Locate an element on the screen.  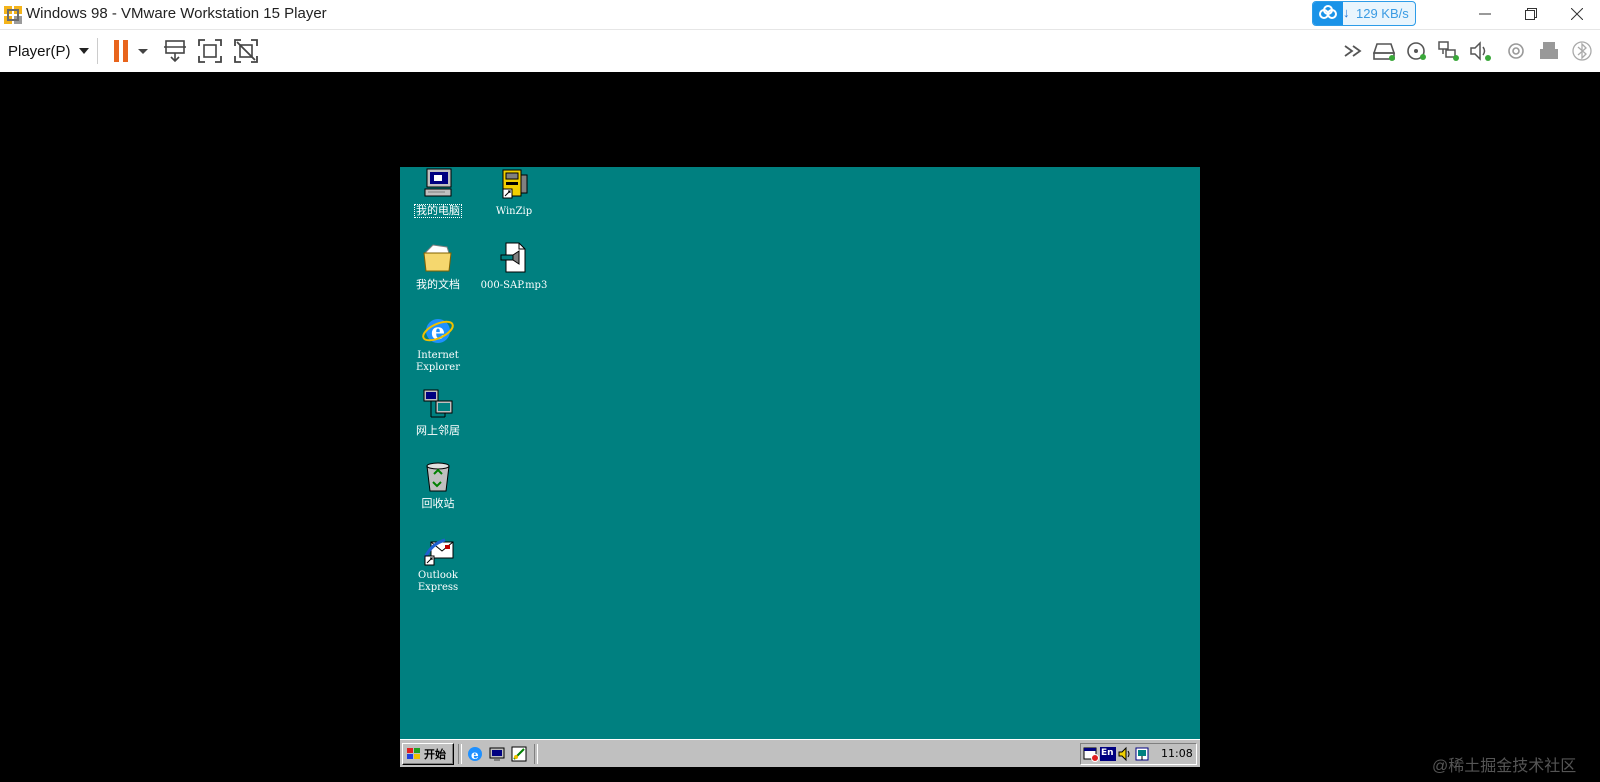
pause-button is located at coordinates (122, 51).